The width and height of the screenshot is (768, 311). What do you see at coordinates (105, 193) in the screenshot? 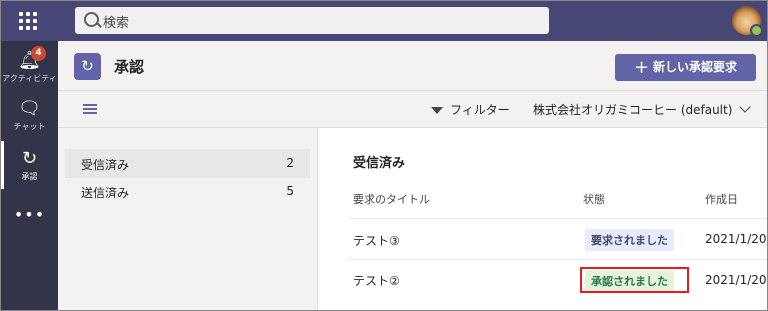
I see `sidebar-item-label: 送信済み` at bounding box center [105, 193].